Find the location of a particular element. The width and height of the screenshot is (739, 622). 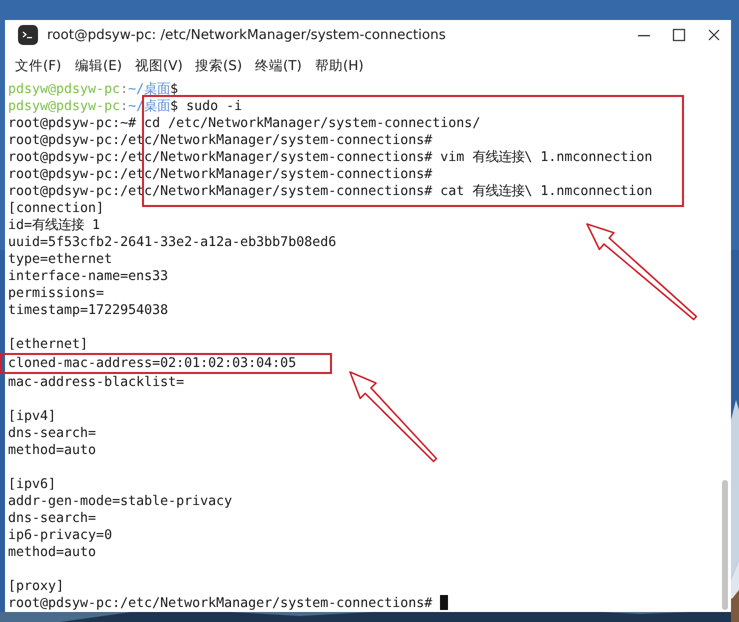

terminal-line: permissions= is located at coordinates (56, 293).